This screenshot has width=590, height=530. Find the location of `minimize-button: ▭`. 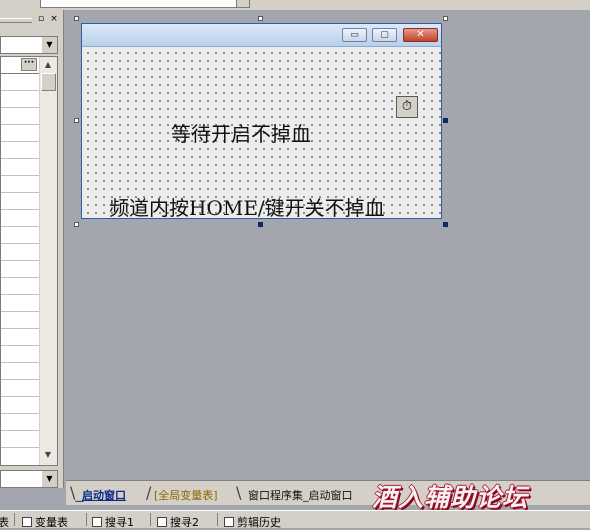

minimize-button: ▭ is located at coordinates (354, 35).